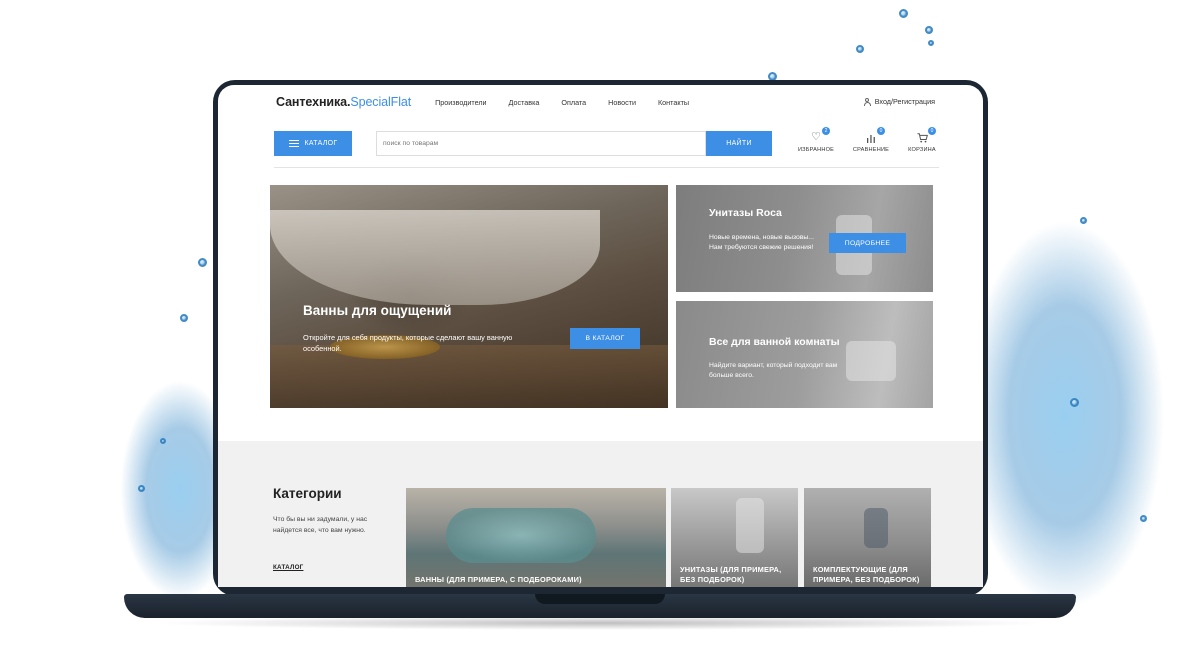 The image size is (1200, 648). Describe the element at coordinates (774, 342) in the screenshot. I see `bathroom-title: Все для ванной комнаты` at that location.